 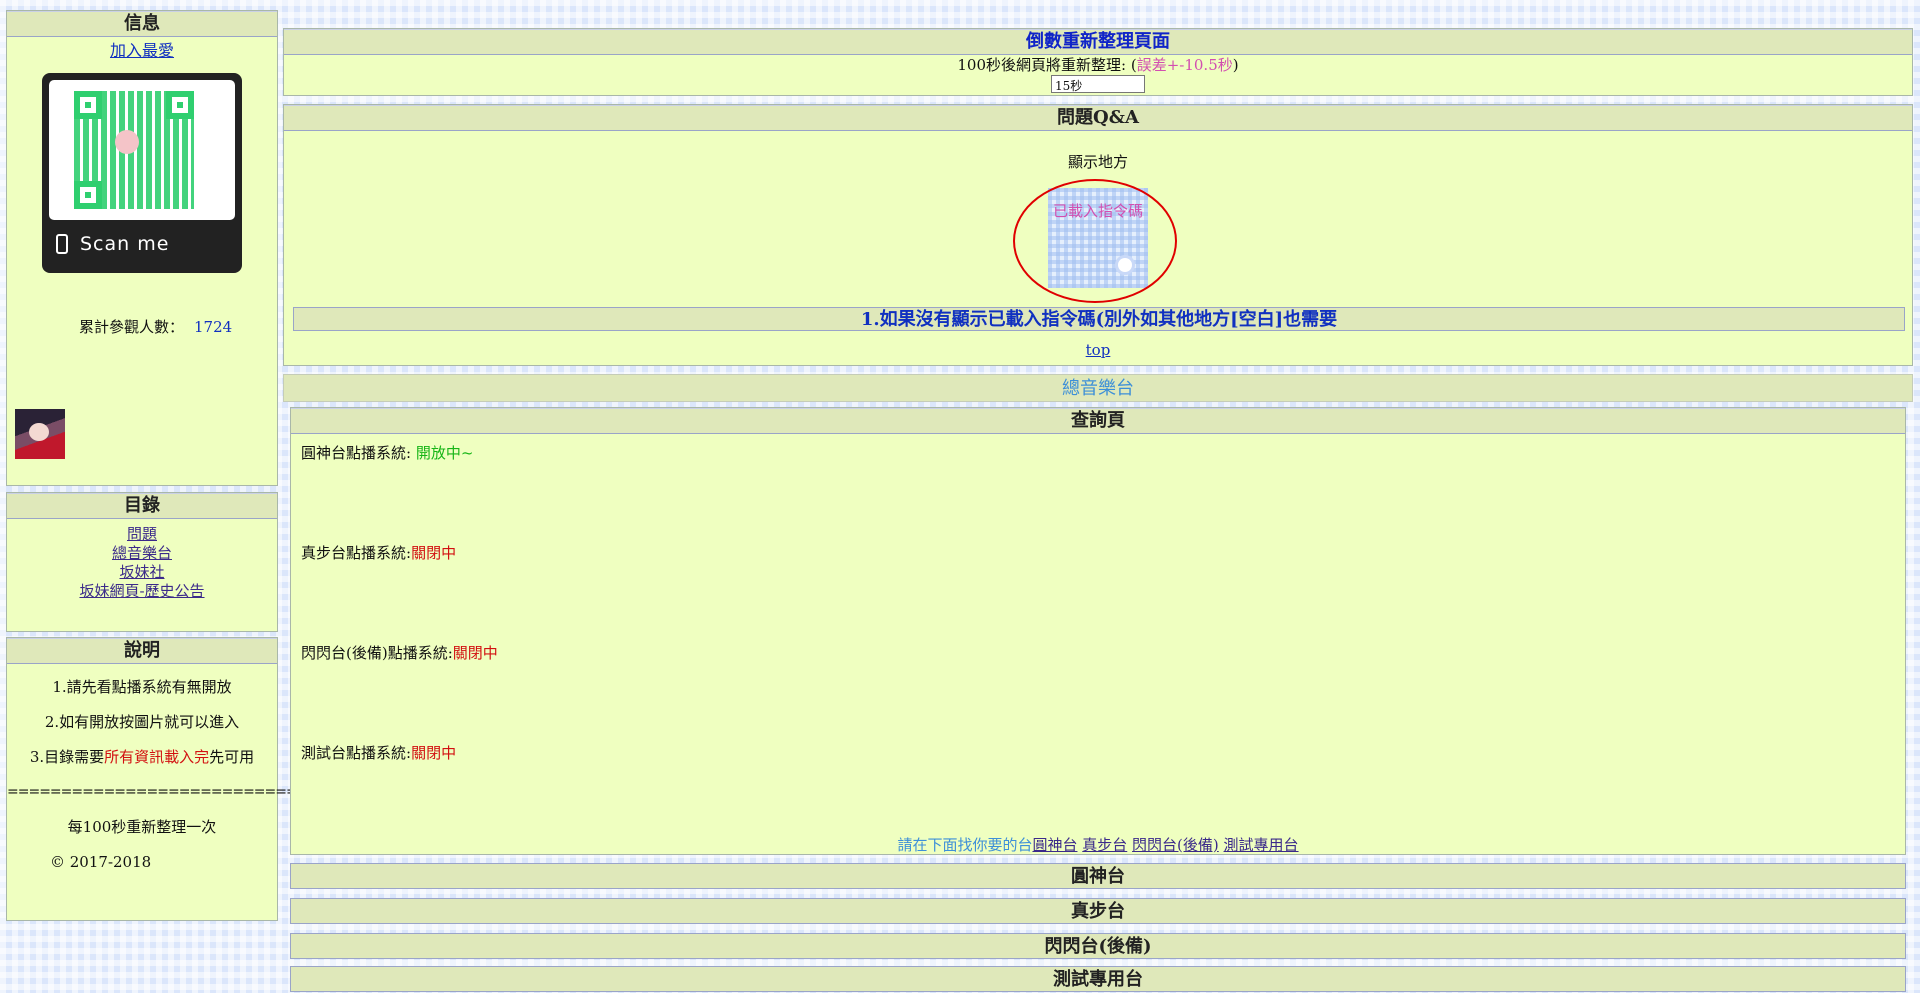 I want to click on system-row-test: 測試台點播系統:關閉中, so click(x=379, y=753).